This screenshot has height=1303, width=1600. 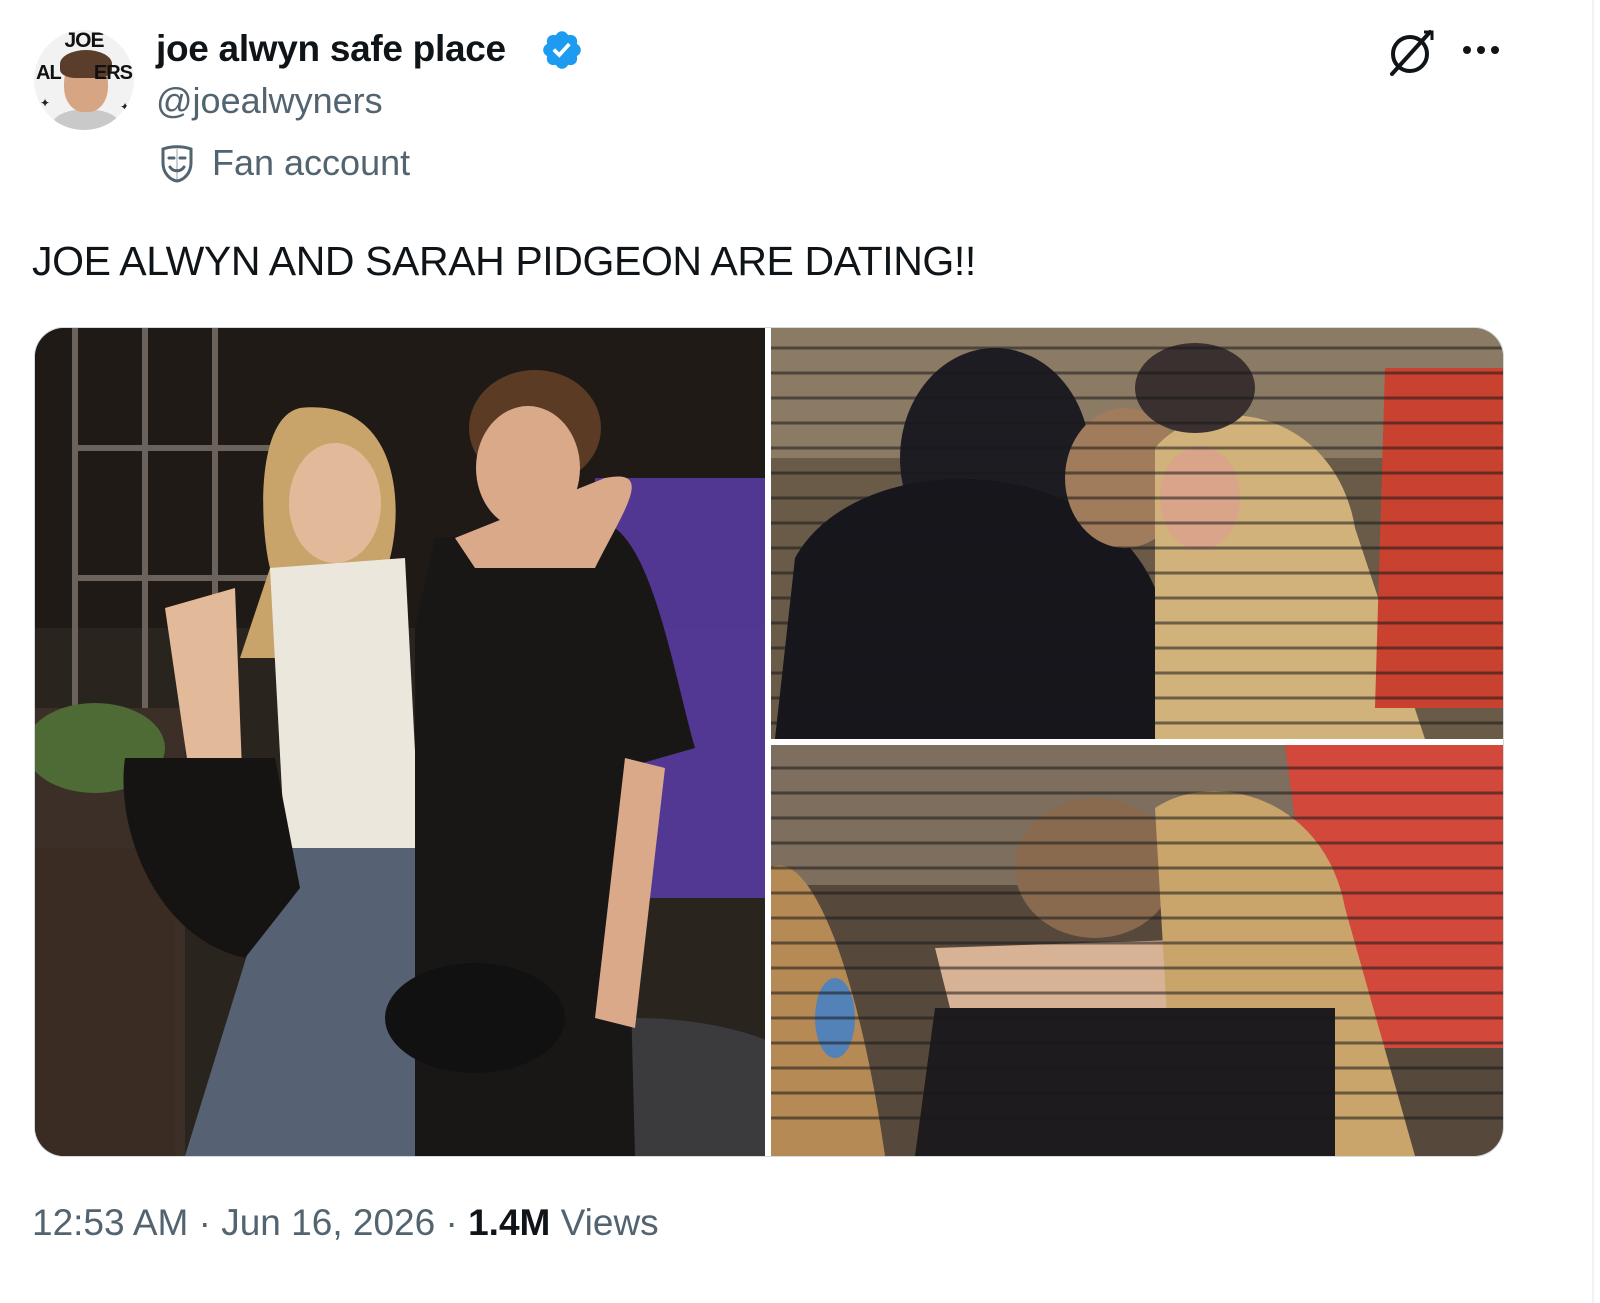 I want to click on window-edge, so click(x=1593, y=651).